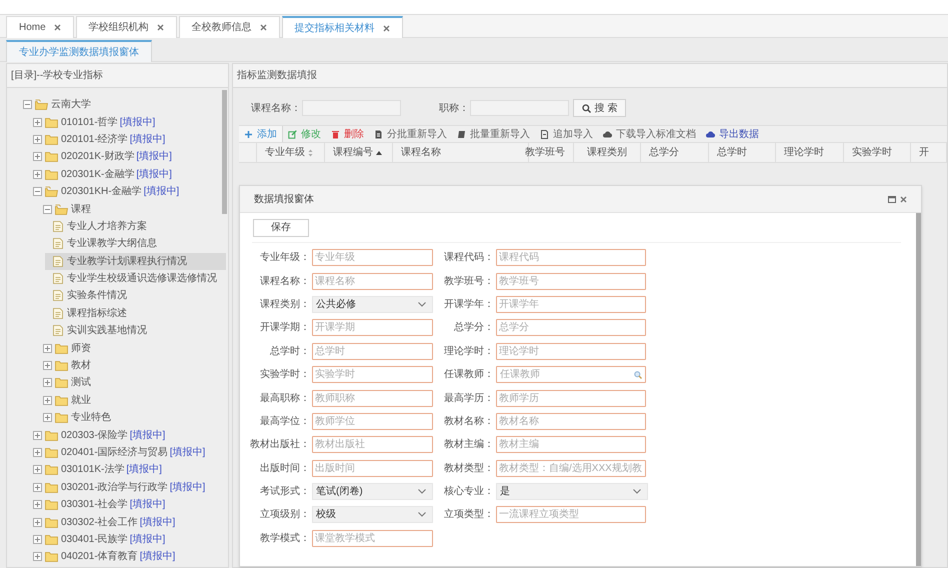 This screenshot has width=948, height=568. What do you see at coordinates (359, 152) in the screenshot?
I see `column-header: 课程编号` at bounding box center [359, 152].